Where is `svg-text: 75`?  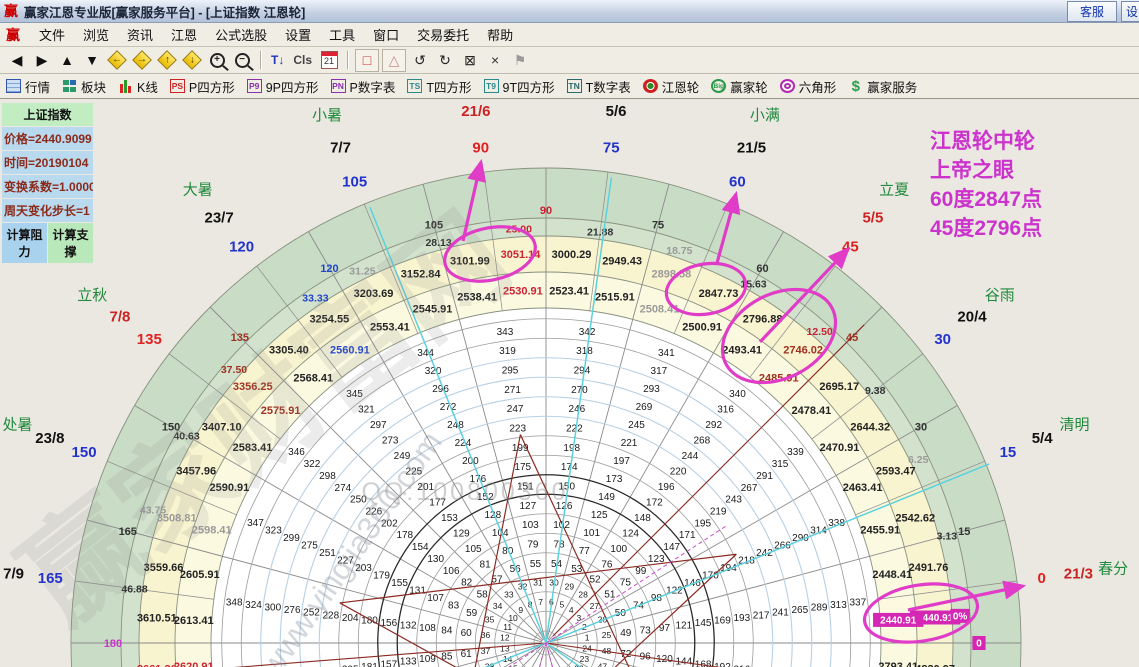
svg-text: 75 is located at coordinates (626, 583).